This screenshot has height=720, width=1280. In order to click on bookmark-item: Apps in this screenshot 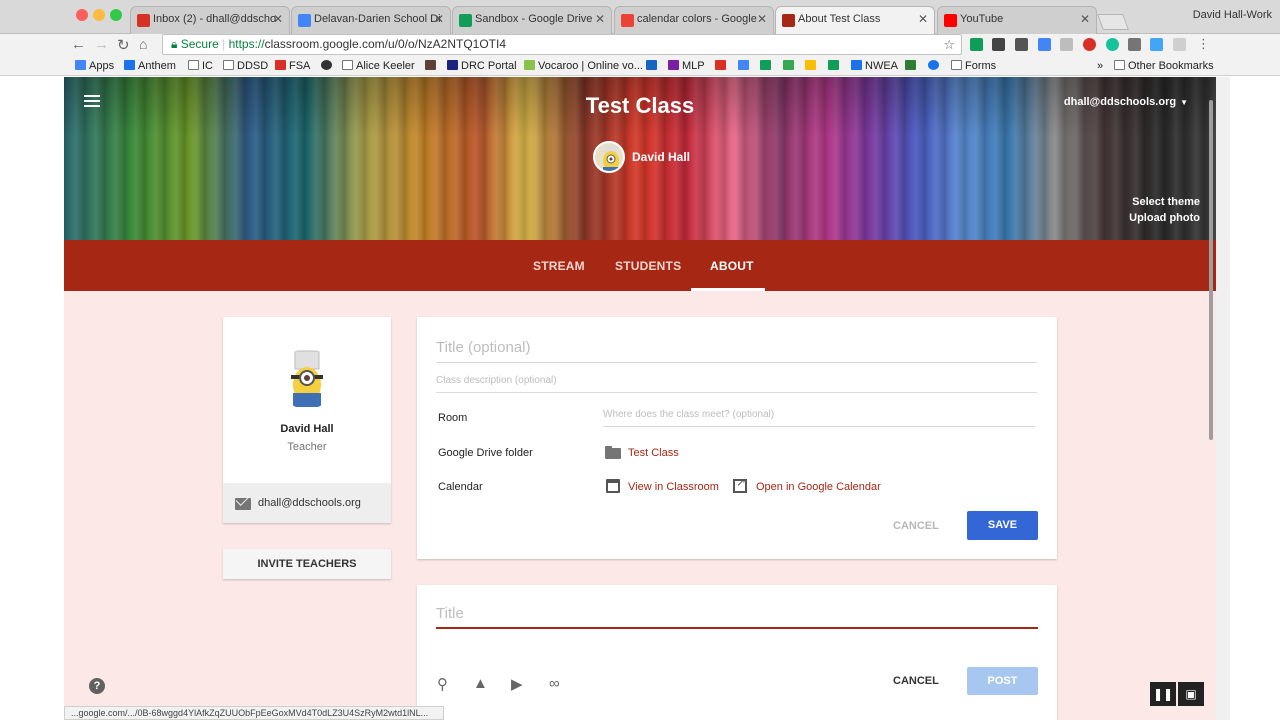, I will do `click(94, 66)`.